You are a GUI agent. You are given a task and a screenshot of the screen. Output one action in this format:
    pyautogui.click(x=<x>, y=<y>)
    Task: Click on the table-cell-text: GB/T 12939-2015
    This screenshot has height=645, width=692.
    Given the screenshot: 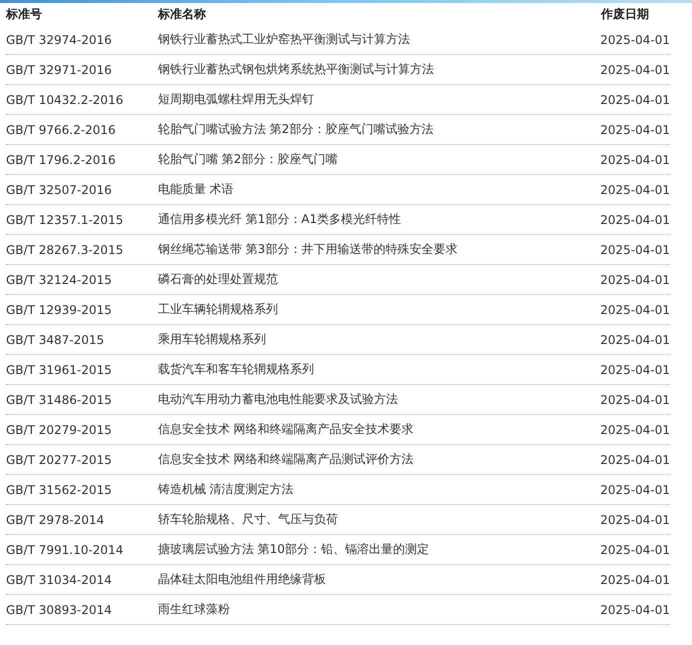 What is the action you would take?
    pyautogui.click(x=59, y=309)
    